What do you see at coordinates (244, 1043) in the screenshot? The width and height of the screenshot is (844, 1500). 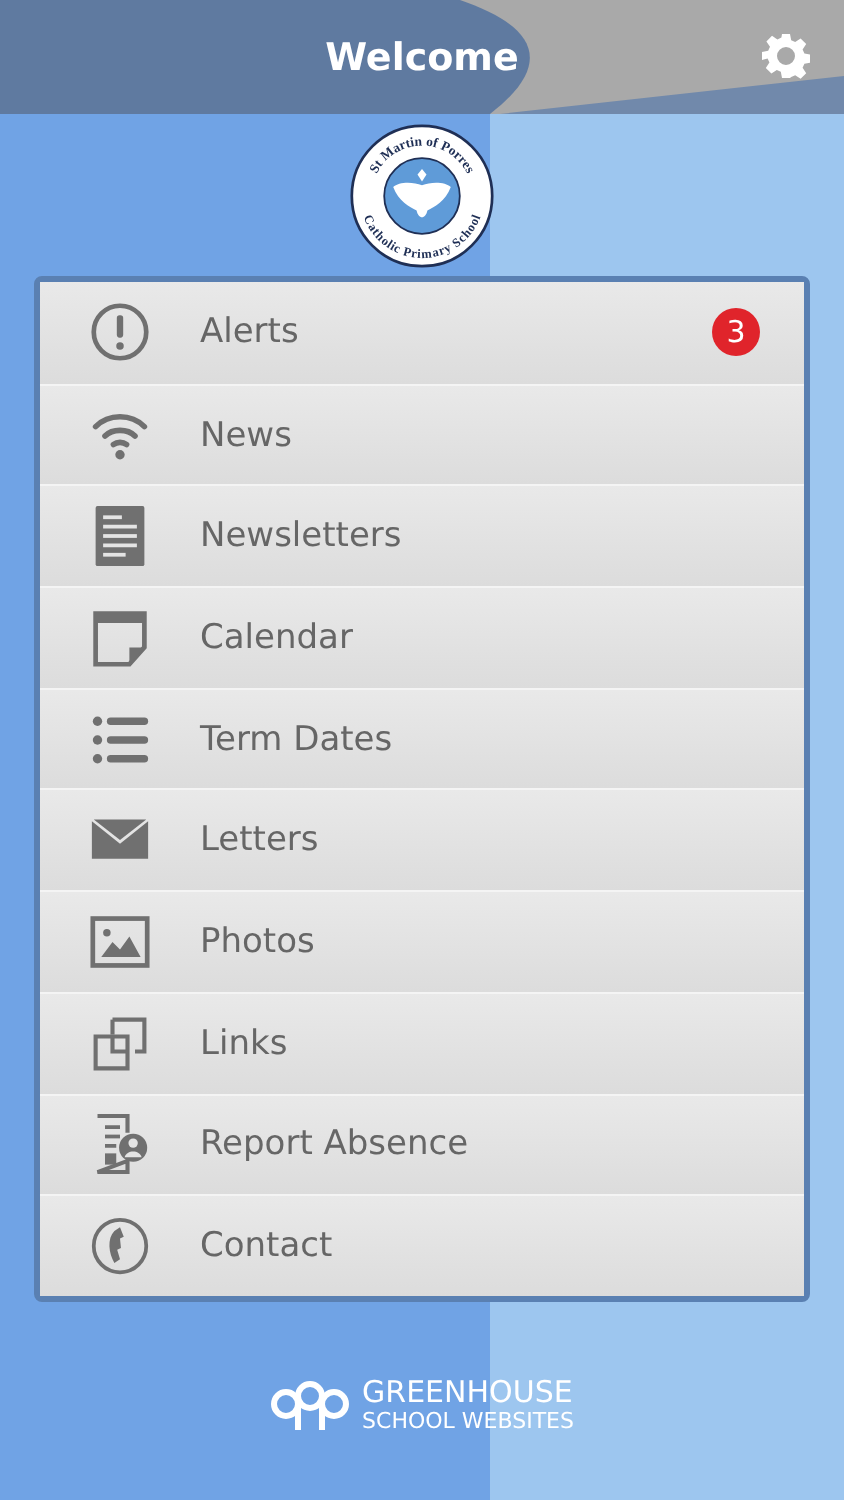 I see `menu-label: Links` at bounding box center [244, 1043].